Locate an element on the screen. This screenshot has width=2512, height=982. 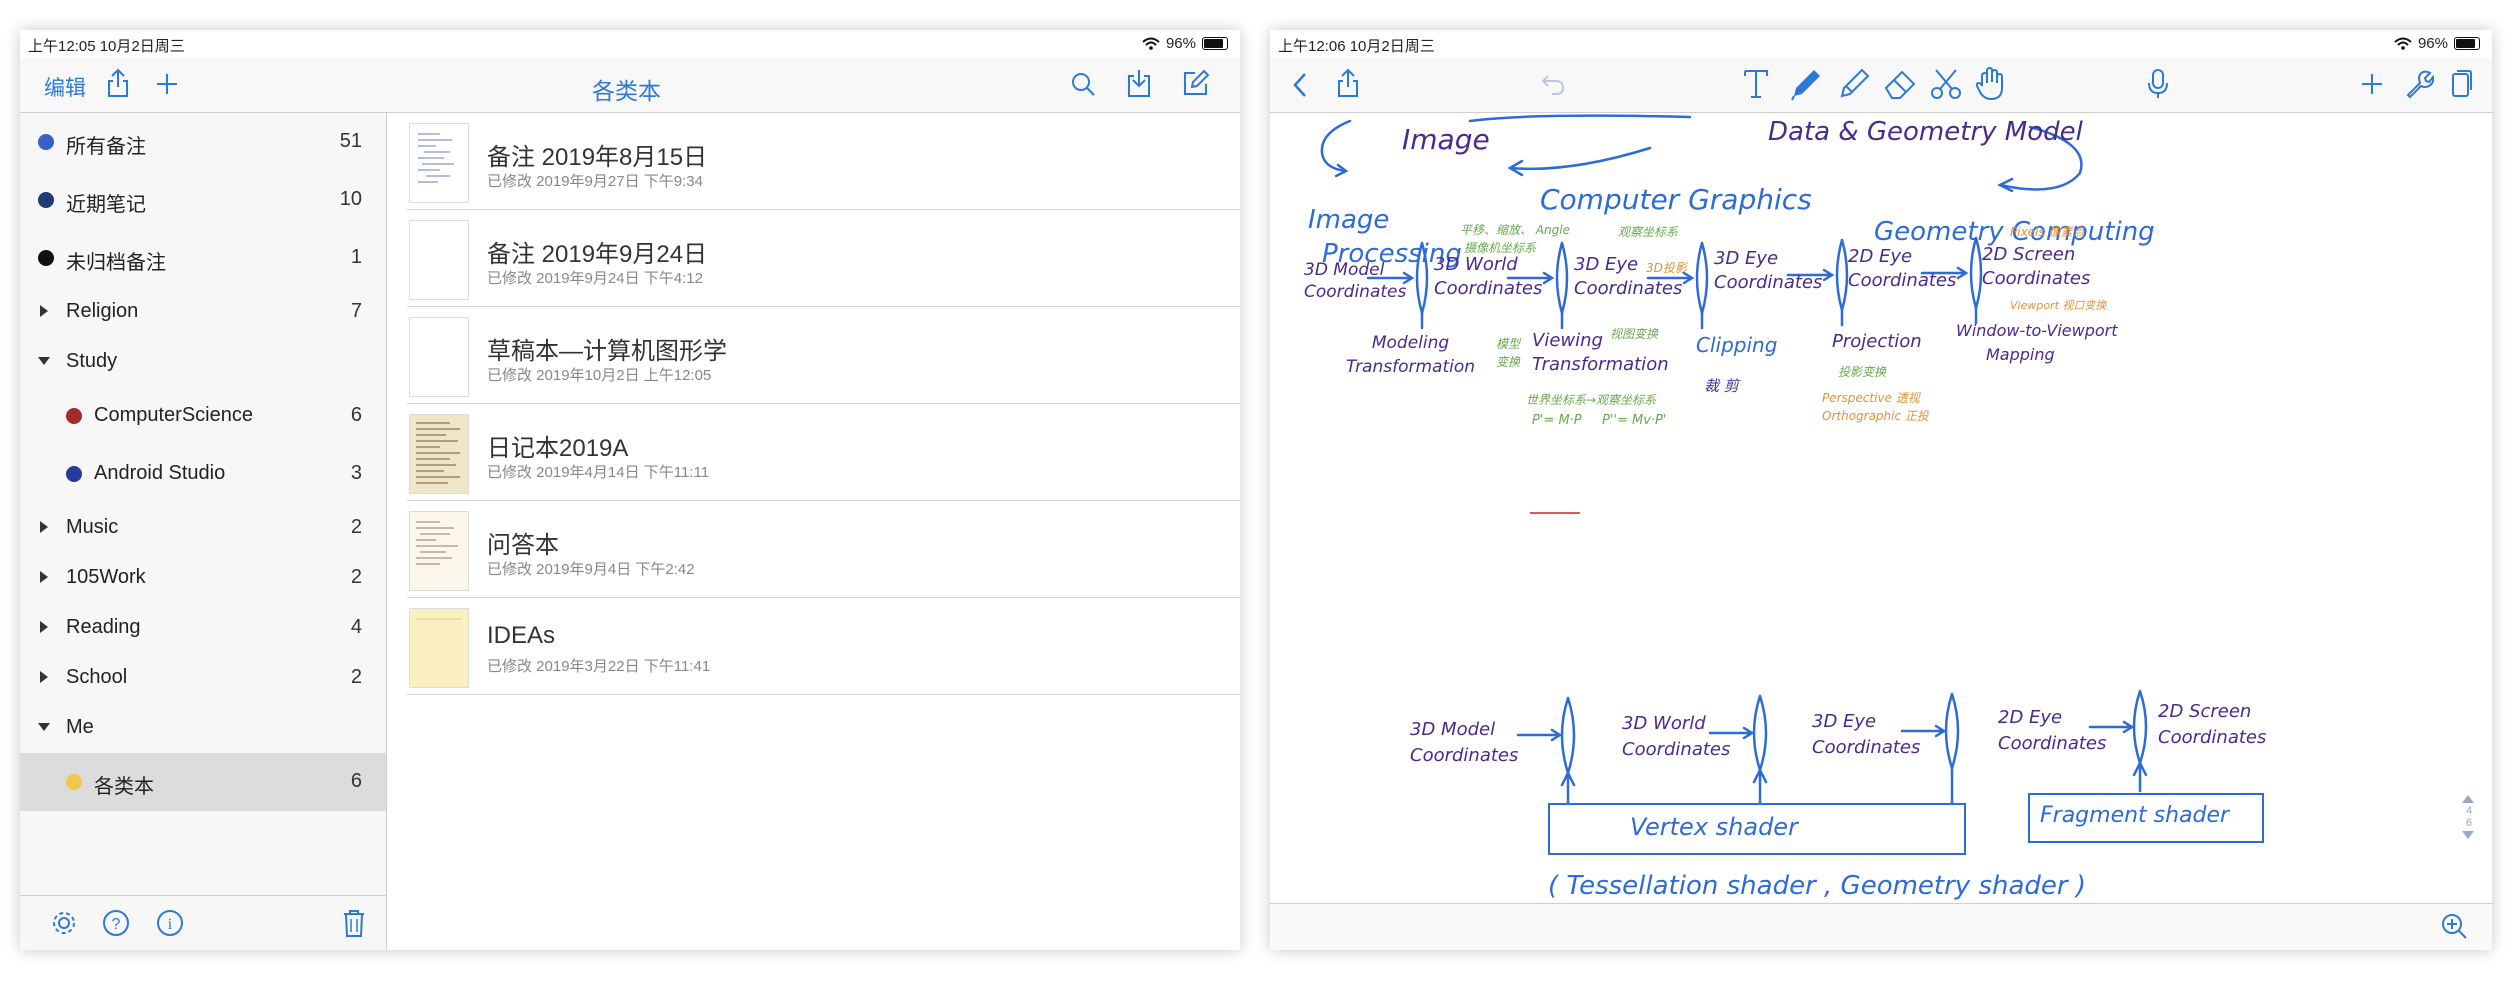
sidebar-item-music: Music 2 is located at coordinates (203, 528).